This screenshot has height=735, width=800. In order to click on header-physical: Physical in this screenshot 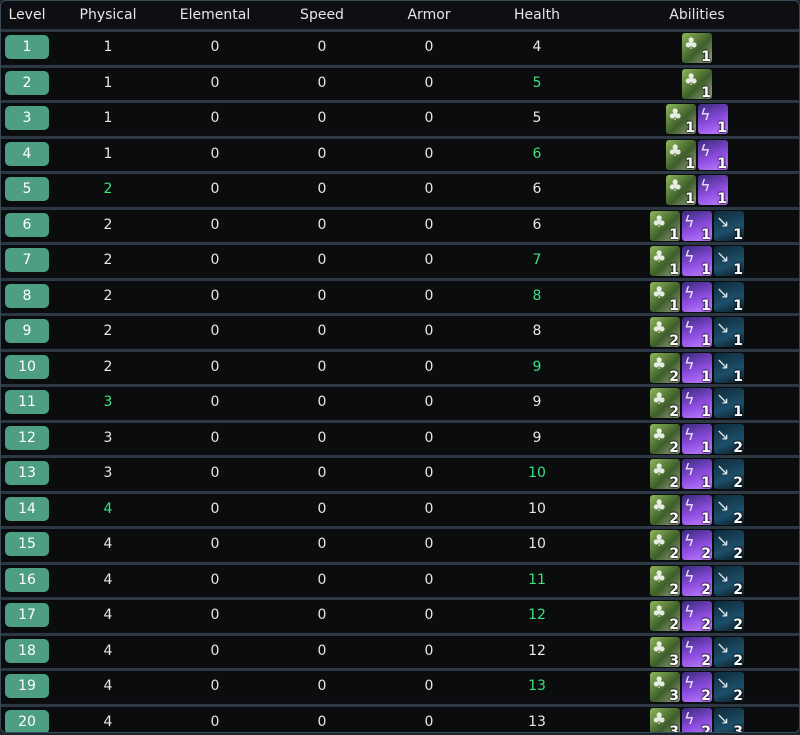, I will do `click(108, 15)`.